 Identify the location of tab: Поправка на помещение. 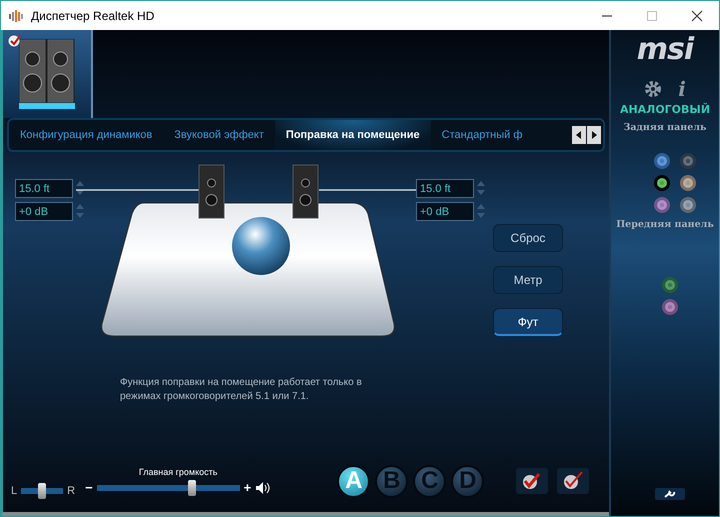
(352, 135).